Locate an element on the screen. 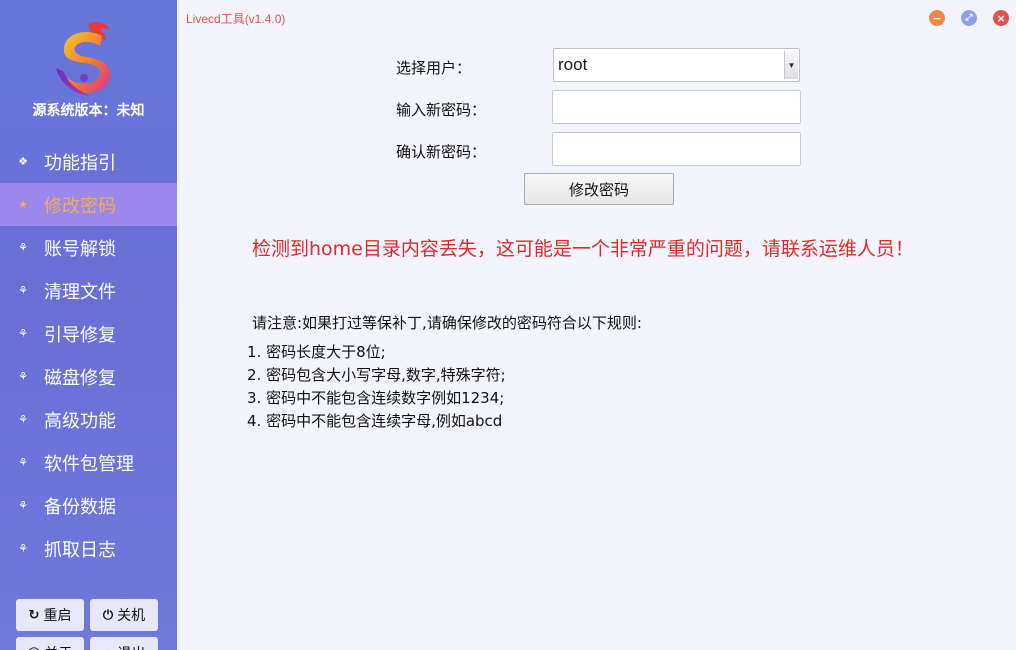  sidebar-item-label: 清理文件 is located at coordinates (80, 292).